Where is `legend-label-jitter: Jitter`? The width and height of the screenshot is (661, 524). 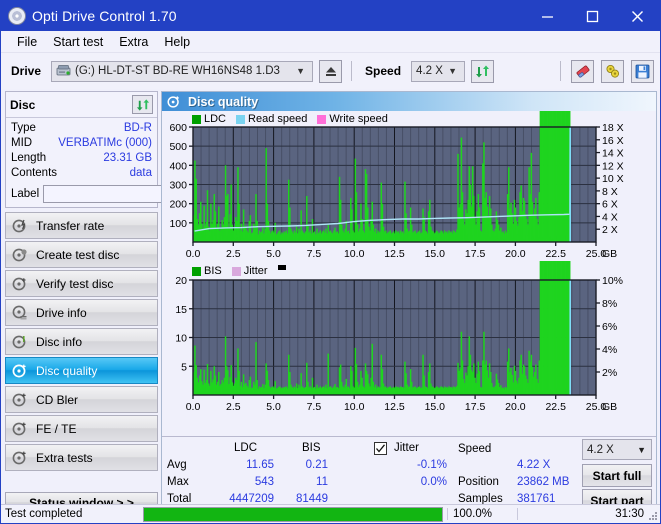 legend-label-jitter: Jitter is located at coordinates (255, 271).